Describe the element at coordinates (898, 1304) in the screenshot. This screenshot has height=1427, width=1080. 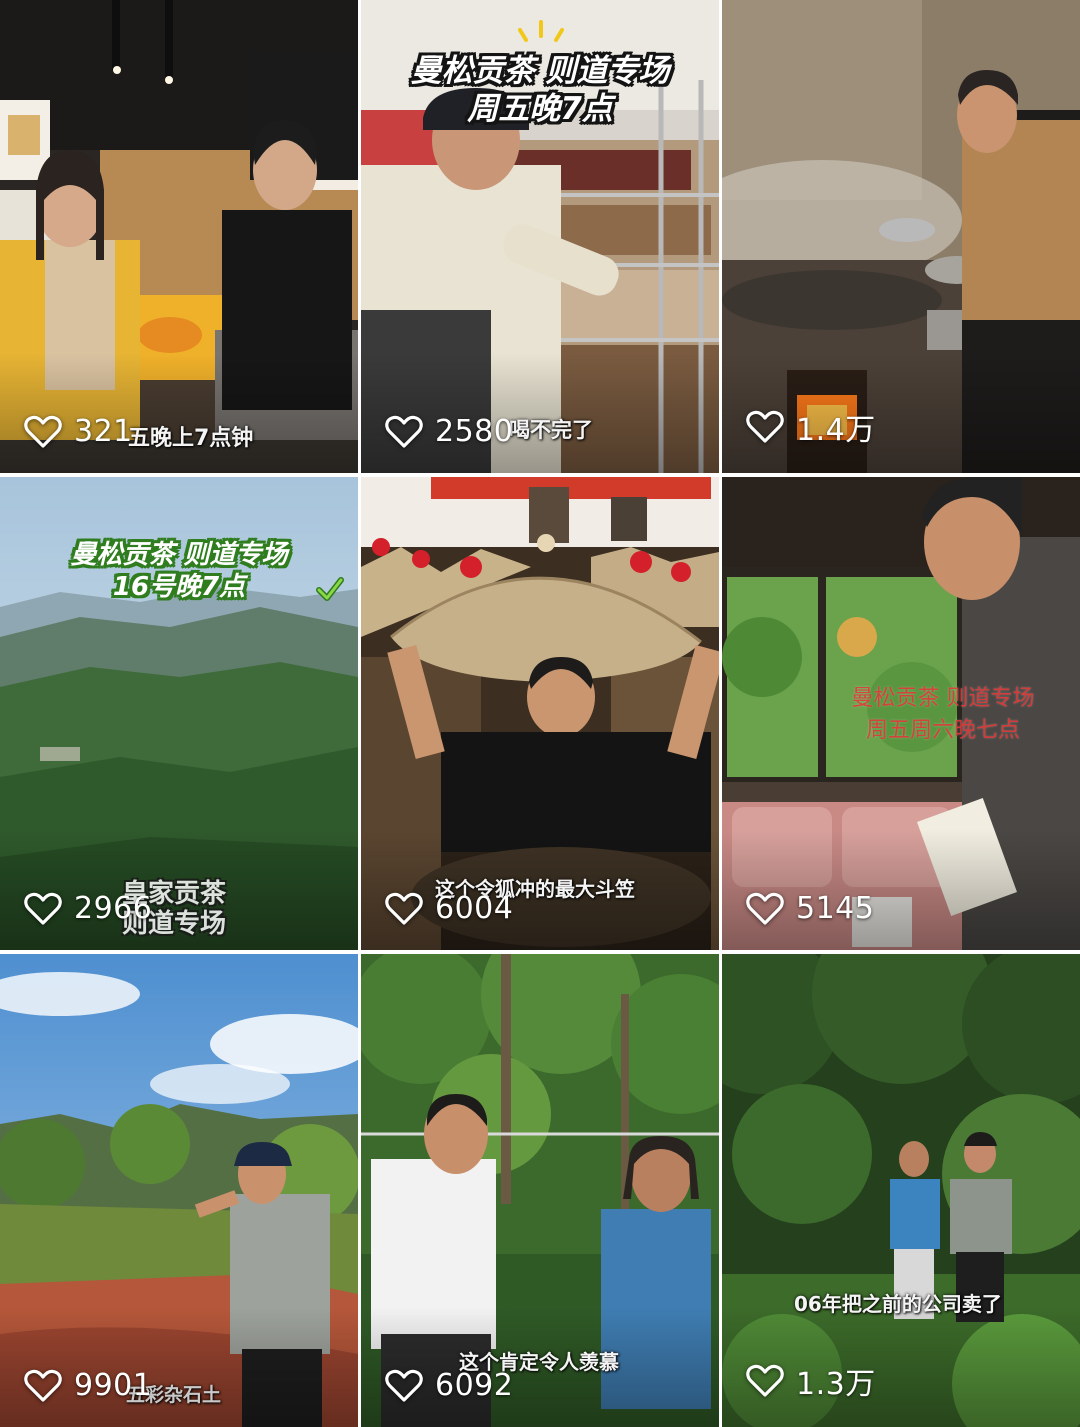
I see `subtitle-text: 06年把之前的公司卖了` at that location.